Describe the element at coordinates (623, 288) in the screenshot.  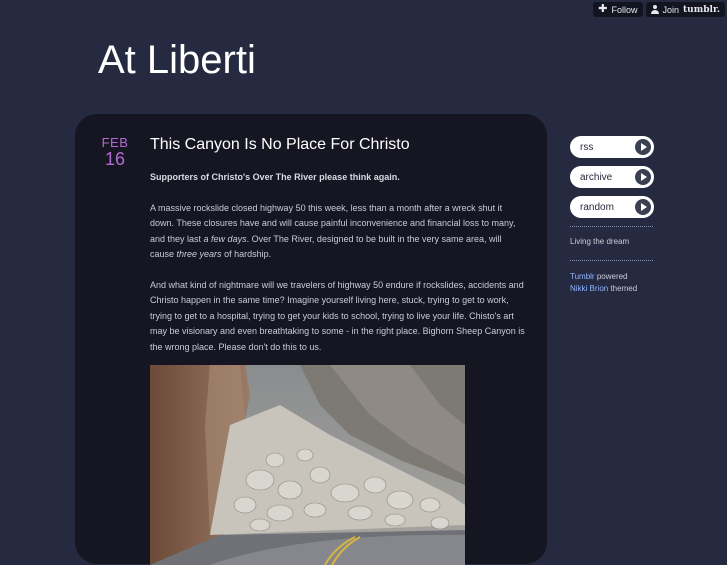
I see `themed-text: themed` at that location.